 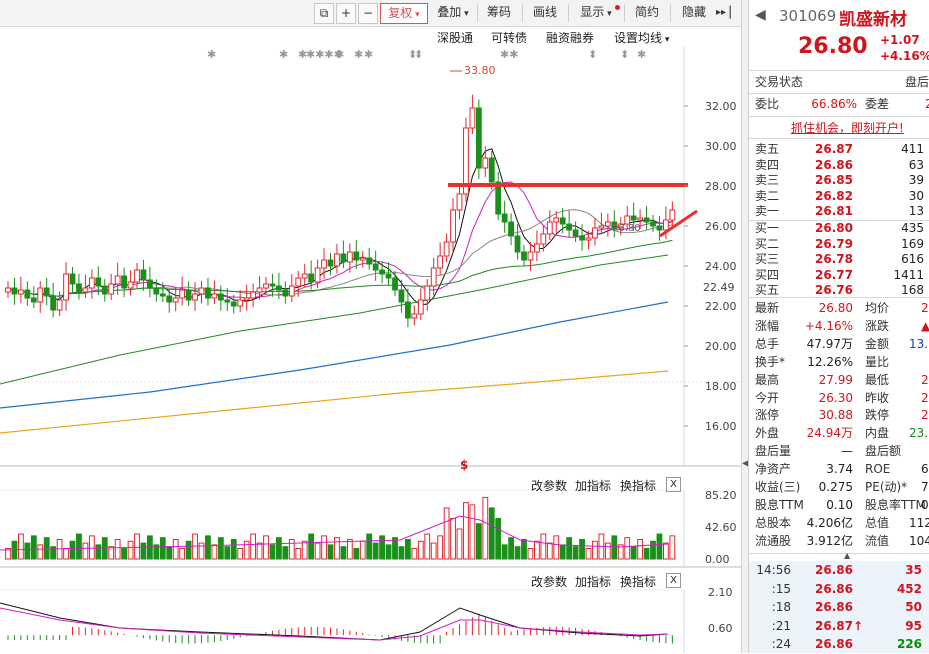 I want to click on quote-value: 0.10, so click(x=839, y=504).